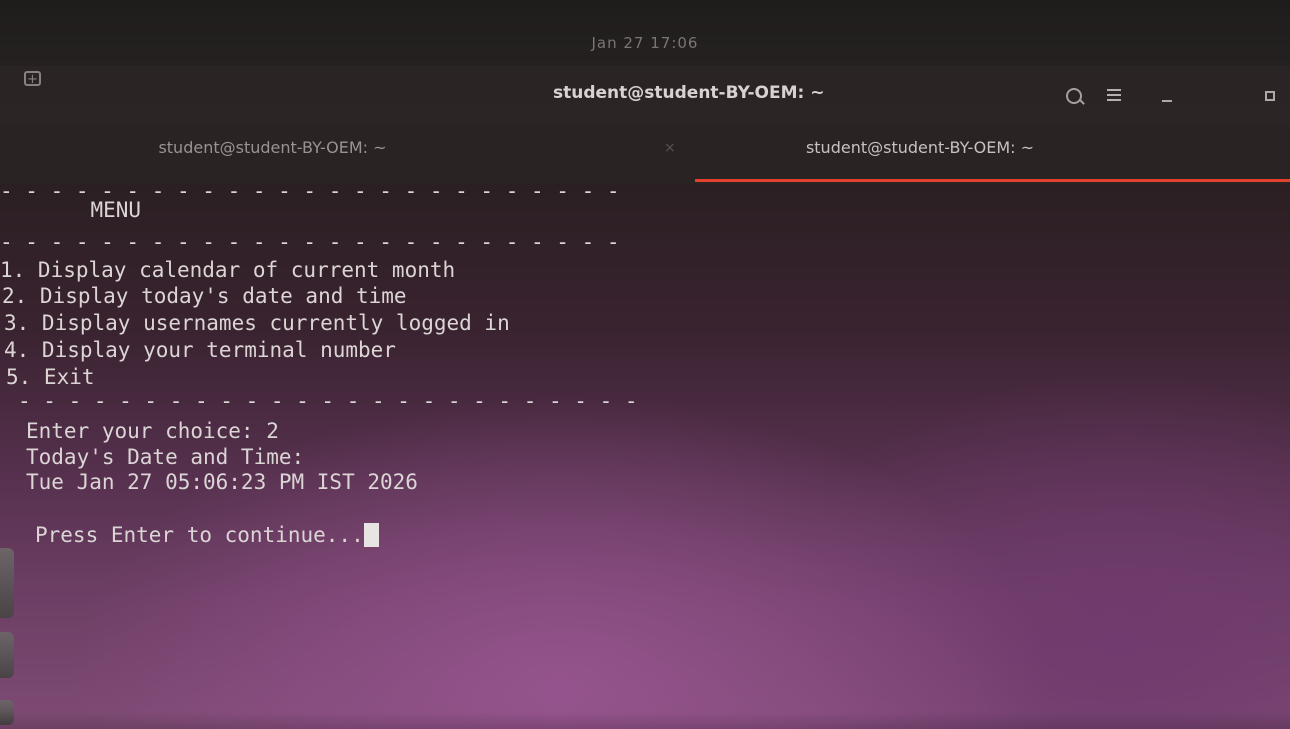  I want to click on minimize-icon, so click(1167, 101).